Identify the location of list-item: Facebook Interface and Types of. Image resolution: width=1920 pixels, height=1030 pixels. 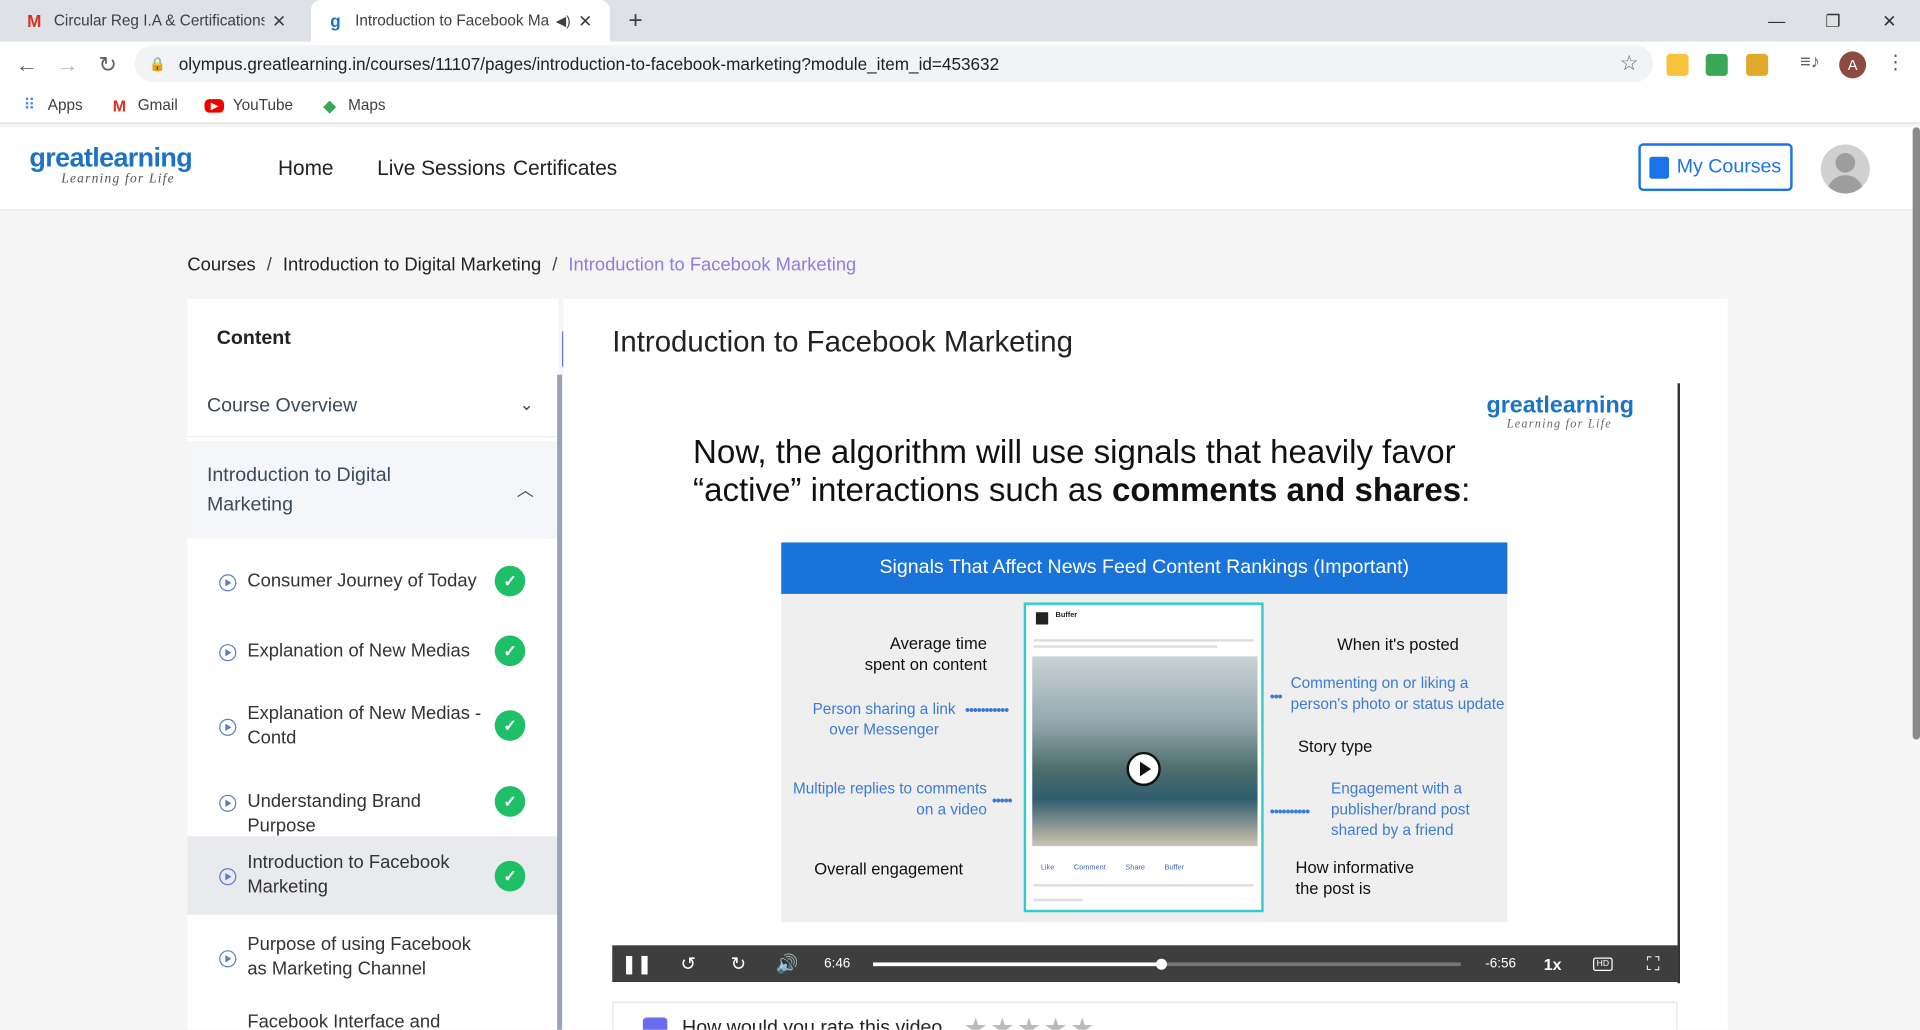
(372, 1016).